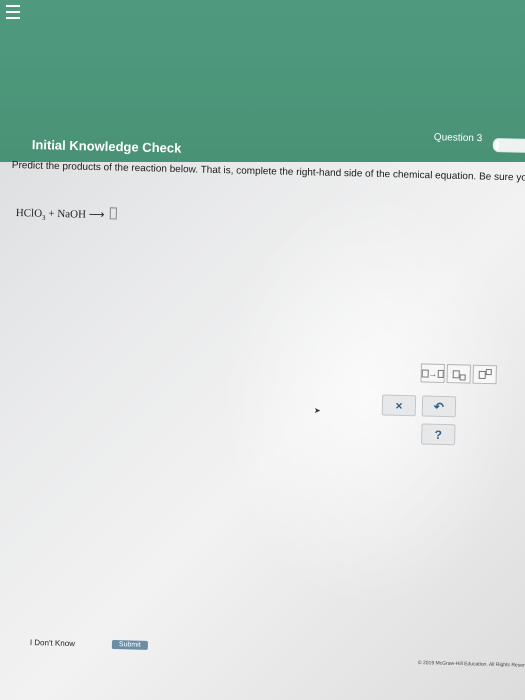 Image resolution: width=525 pixels, height=700 pixels. I want to click on chemical-equation: HClO3 + NaOH ⟶, so click(66, 214).